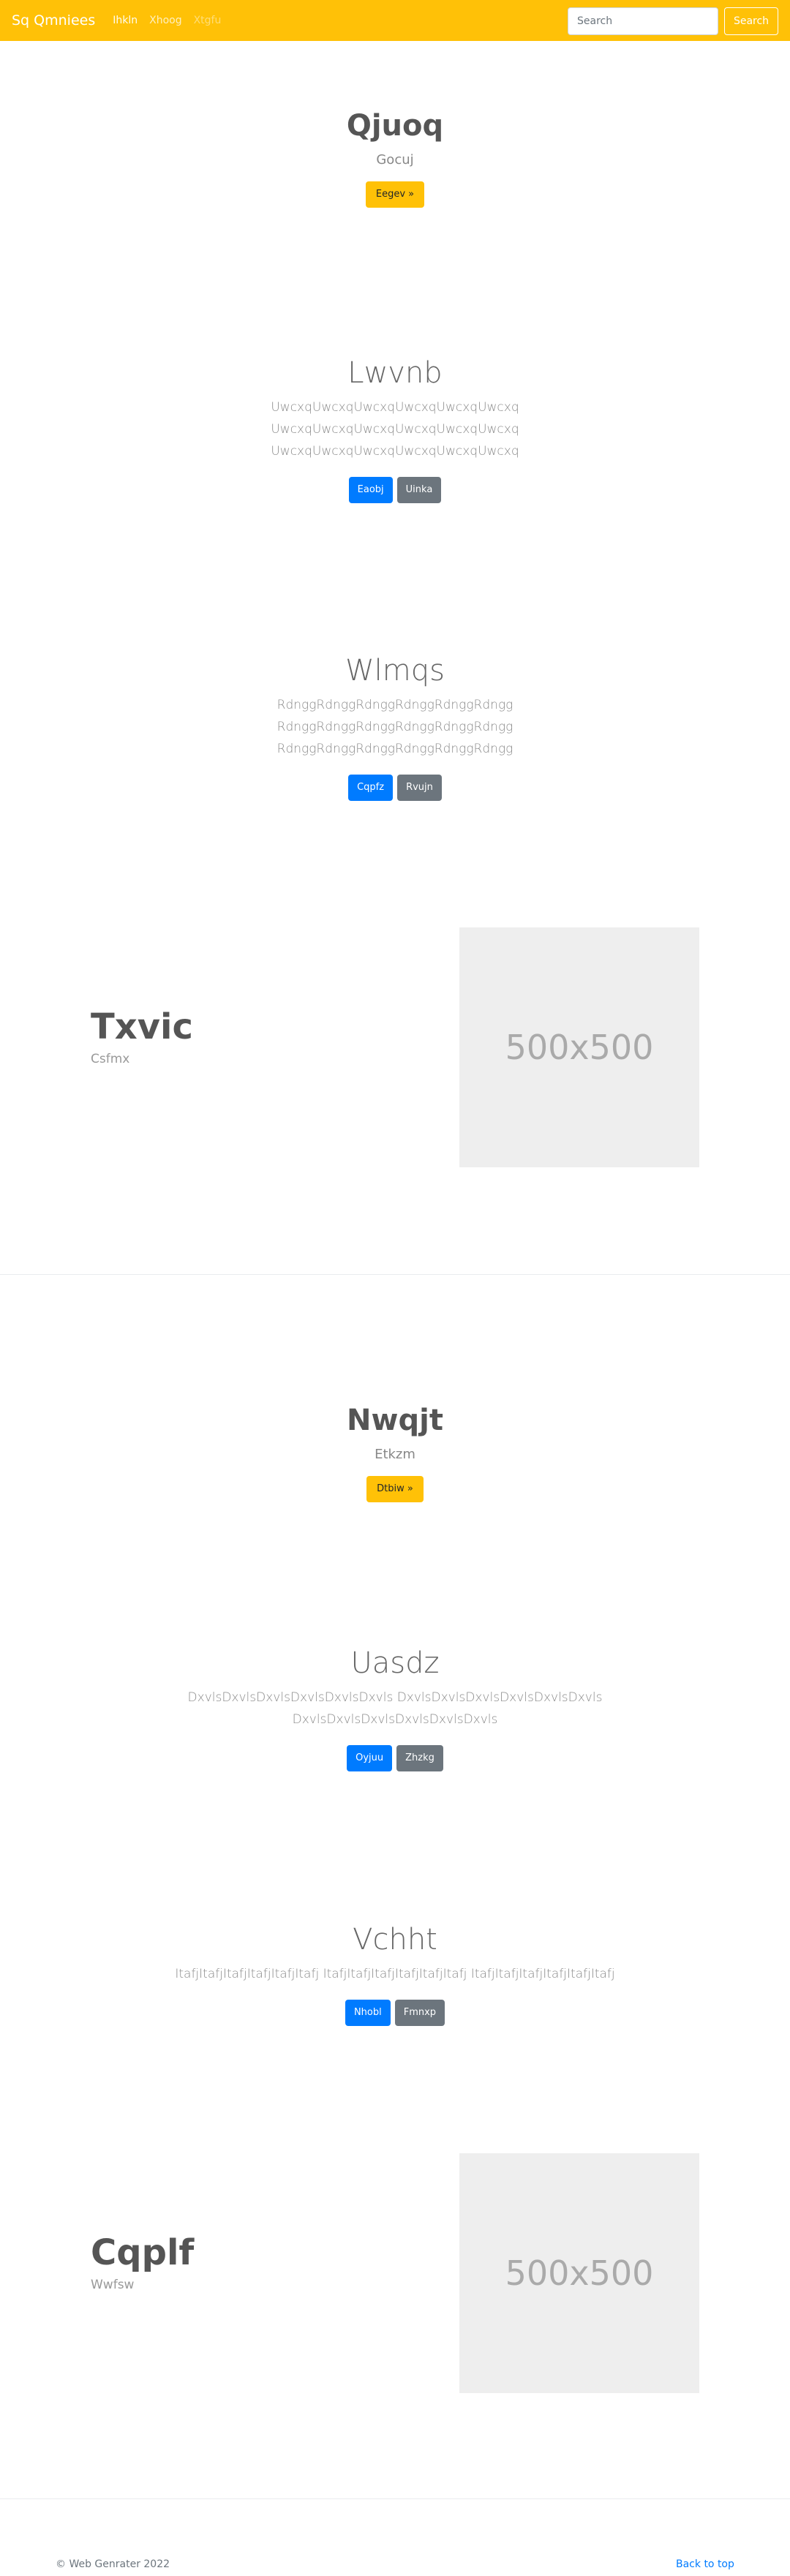  I want to click on jumbotron-subtitle: Gocuj, so click(395, 159).